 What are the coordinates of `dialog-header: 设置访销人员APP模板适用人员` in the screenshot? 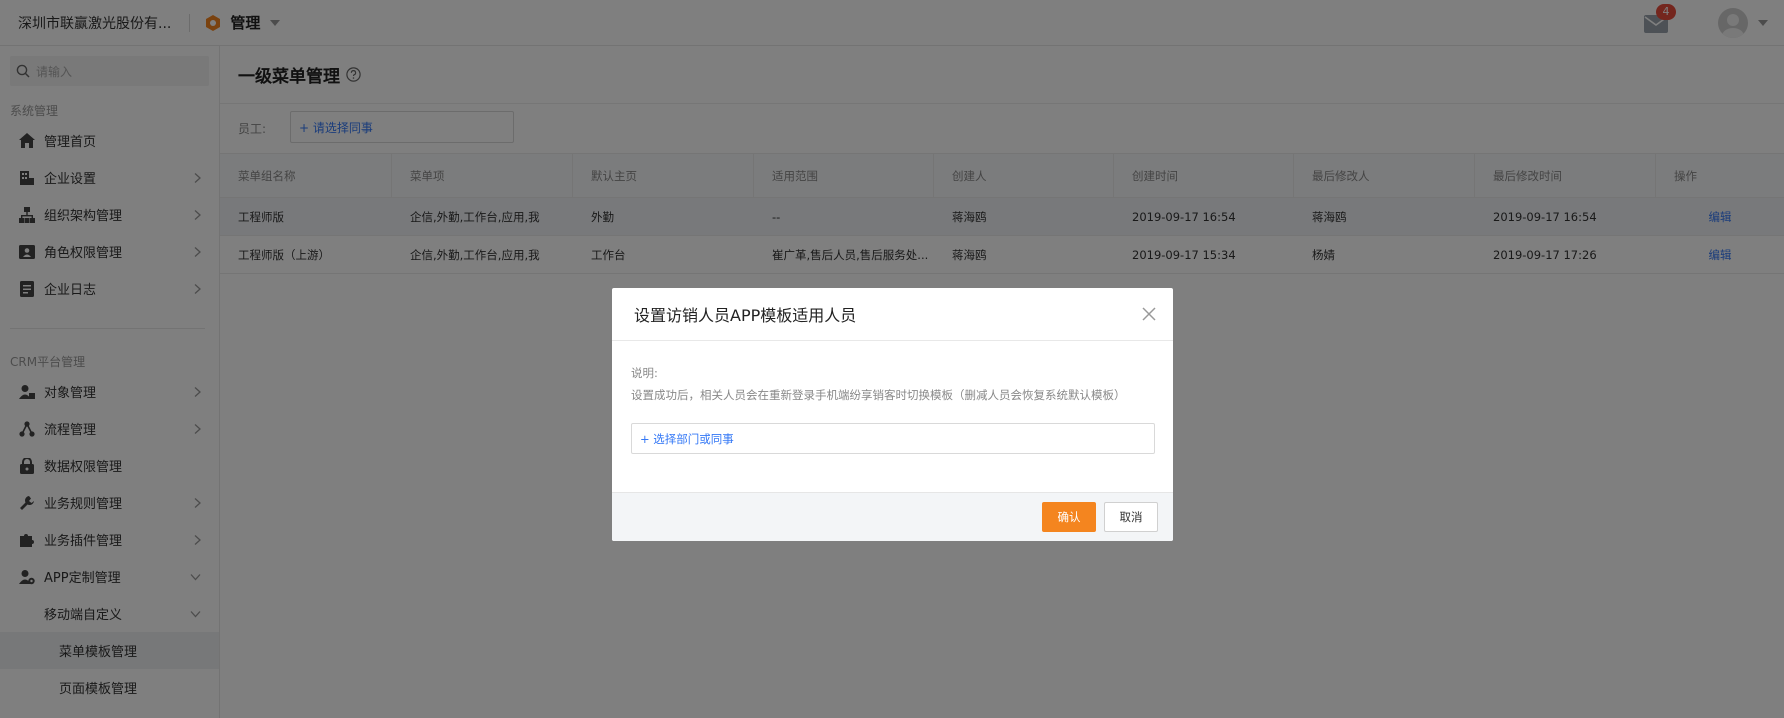 It's located at (892, 314).